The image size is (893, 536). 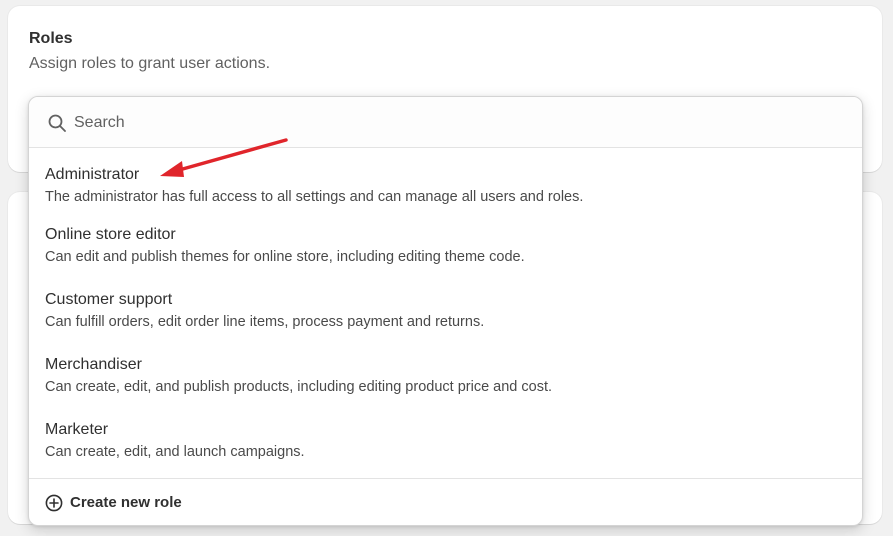 I want to click on roles-card-subtitle: Assign roles to grant user actions., so click(x=150, y=63).